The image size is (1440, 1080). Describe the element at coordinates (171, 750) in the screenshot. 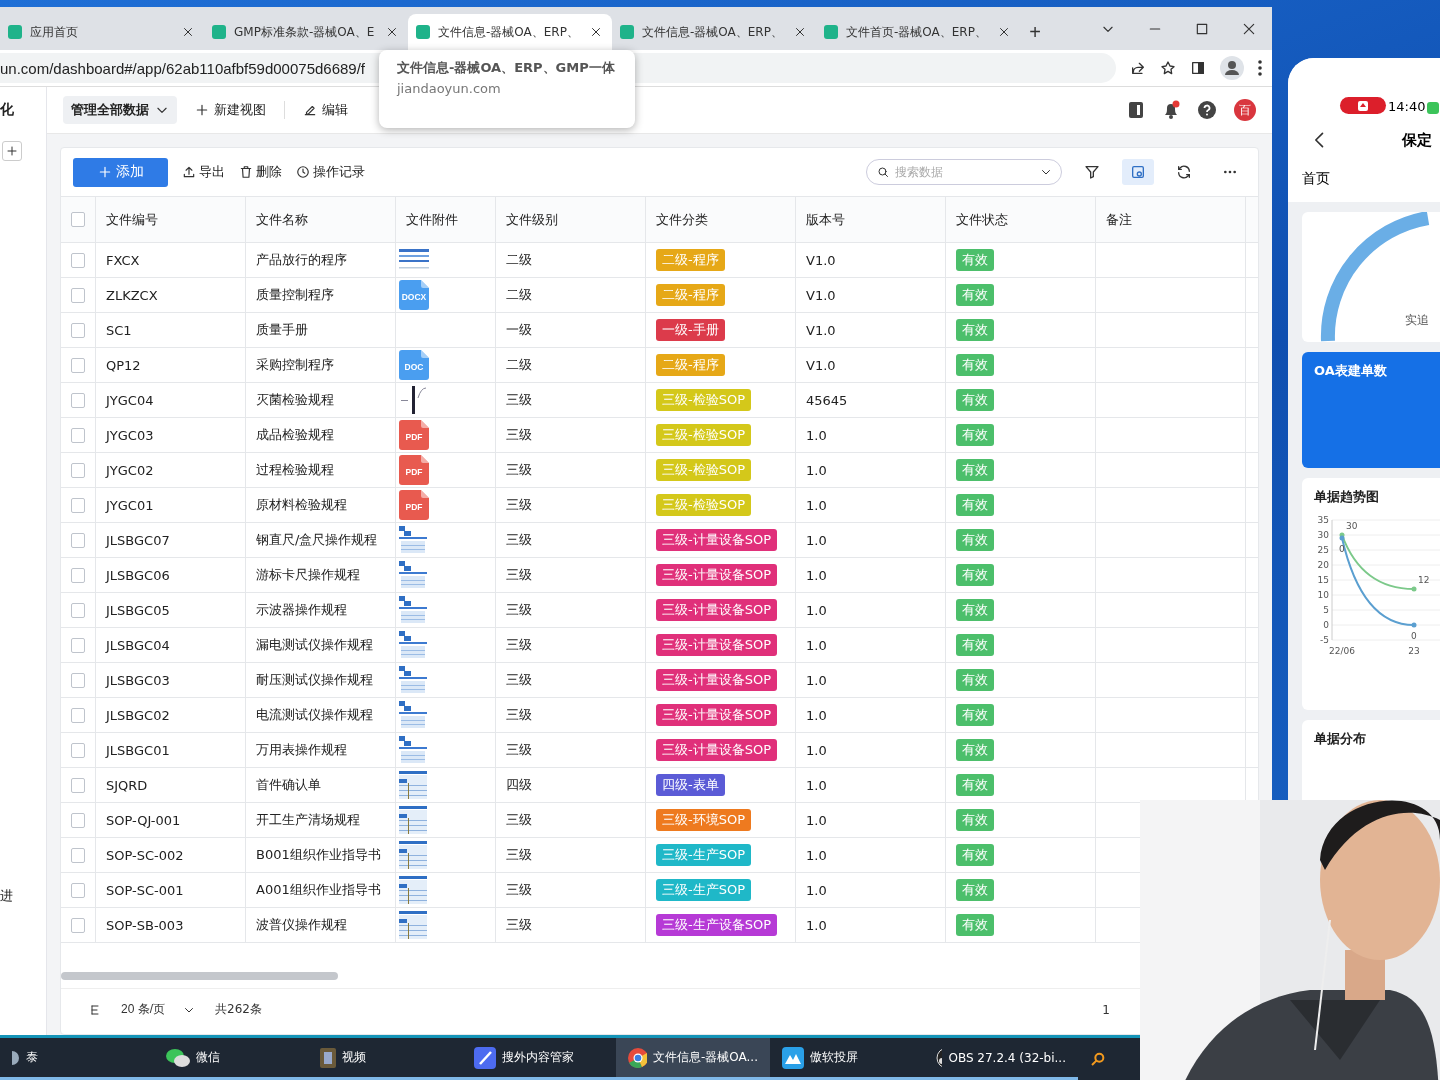

I see `table-cell: JLSBGC01` at that location.